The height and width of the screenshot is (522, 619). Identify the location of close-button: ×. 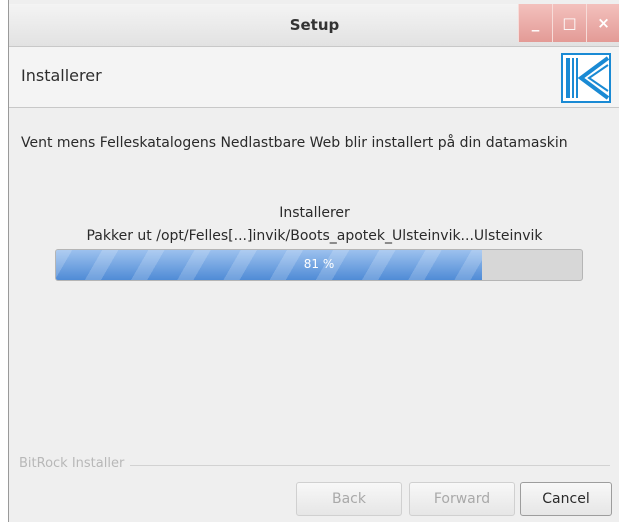
(602, 23).